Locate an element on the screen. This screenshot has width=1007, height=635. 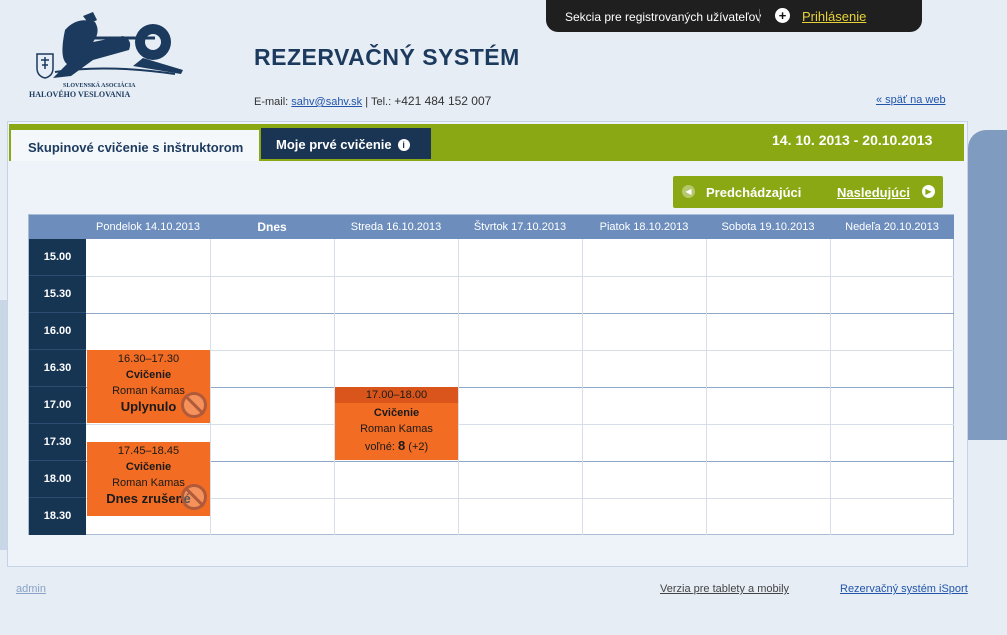
back-to-web-link: « späť na web is located at coordinates (911, 100).